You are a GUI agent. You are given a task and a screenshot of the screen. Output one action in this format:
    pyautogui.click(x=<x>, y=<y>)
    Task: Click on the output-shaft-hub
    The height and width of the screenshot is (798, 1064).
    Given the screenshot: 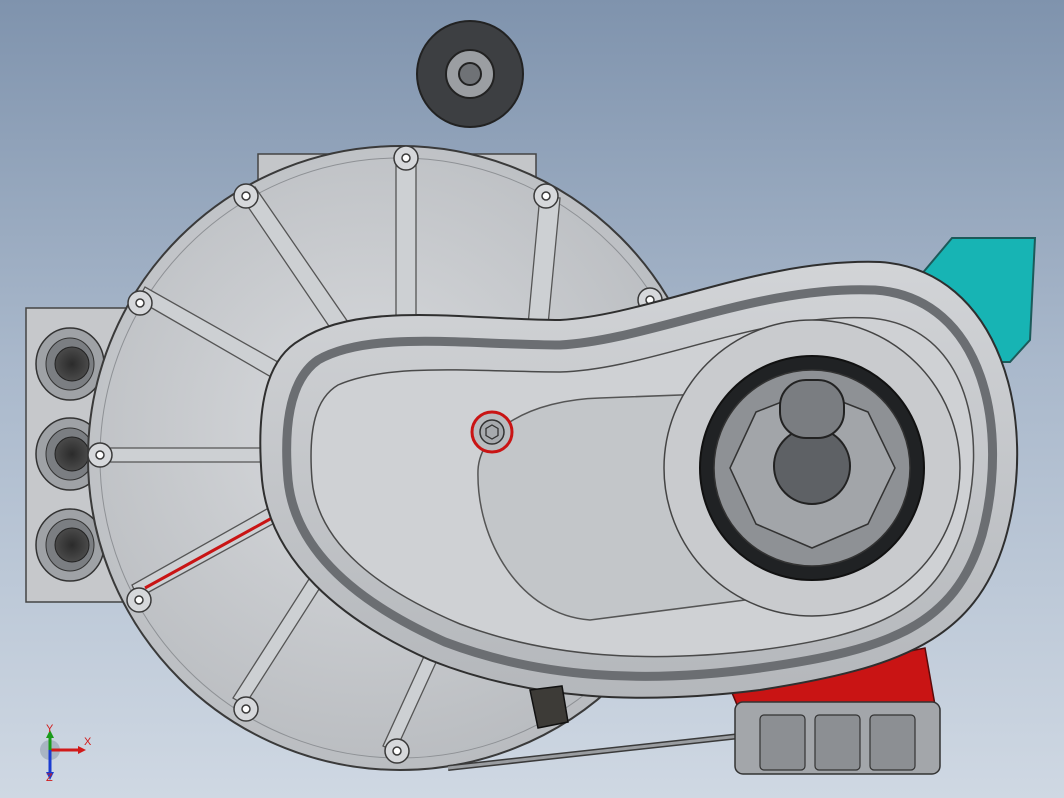 What is the action you would take?
    pyautogui.click(x=812, y=468)
    